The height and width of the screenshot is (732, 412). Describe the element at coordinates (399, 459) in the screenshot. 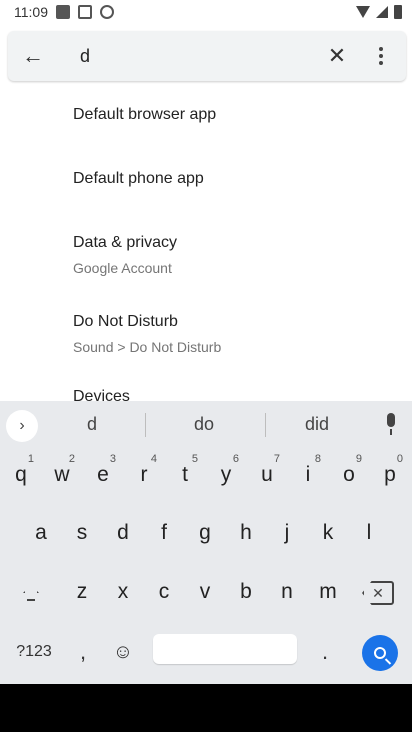

I see `key-hint: 0` at that location.